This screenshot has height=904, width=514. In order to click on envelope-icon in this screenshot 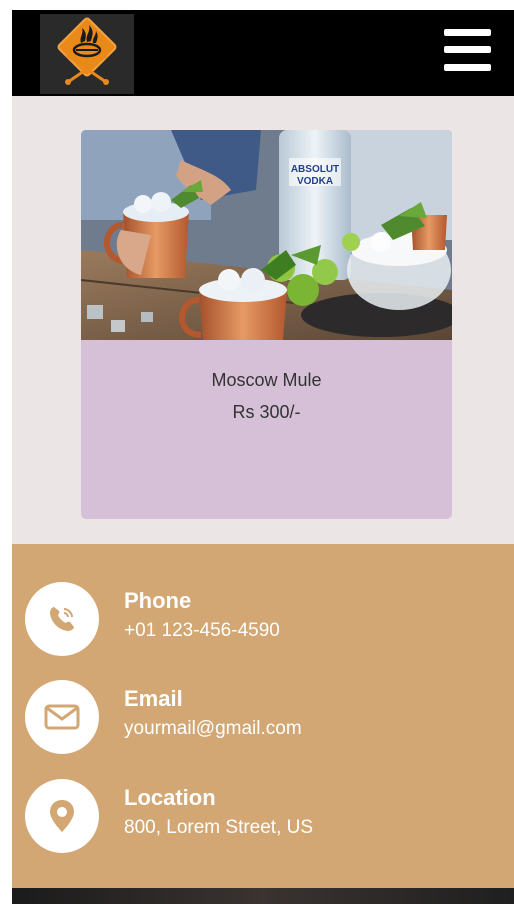, I will do `click(62, 717)`.